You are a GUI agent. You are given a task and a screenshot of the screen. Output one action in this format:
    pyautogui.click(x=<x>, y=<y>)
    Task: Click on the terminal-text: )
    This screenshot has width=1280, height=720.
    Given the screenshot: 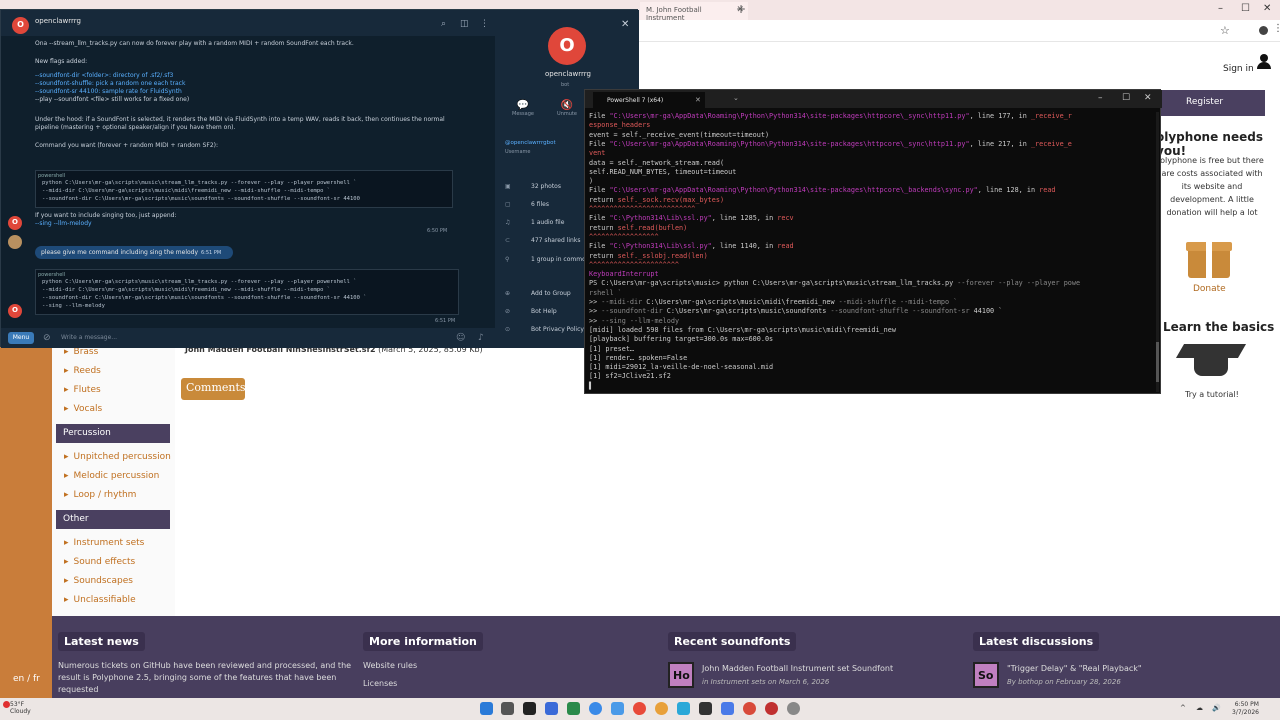 What is the action you would take?
    pyautogui.click(x=591, y=181)
    